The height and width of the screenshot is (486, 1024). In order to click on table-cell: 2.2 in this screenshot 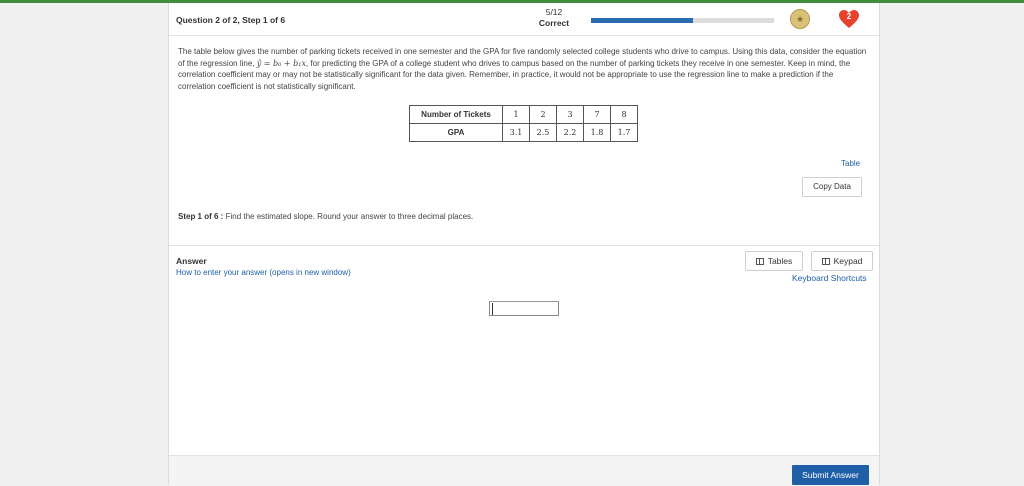, I will do `click(570, 132)`.